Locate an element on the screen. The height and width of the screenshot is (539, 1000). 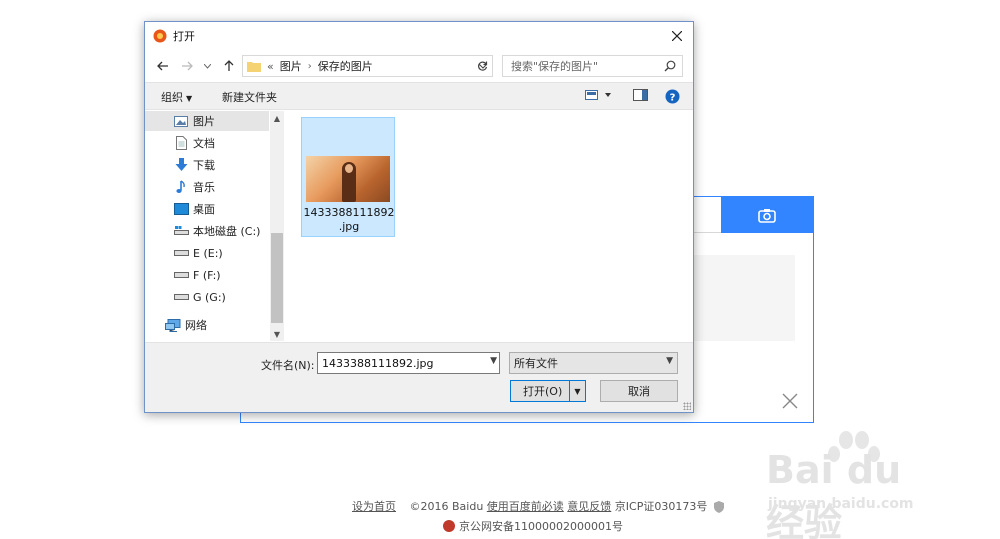
file-name-ext: .jpg is located at coordinates (349, 226).